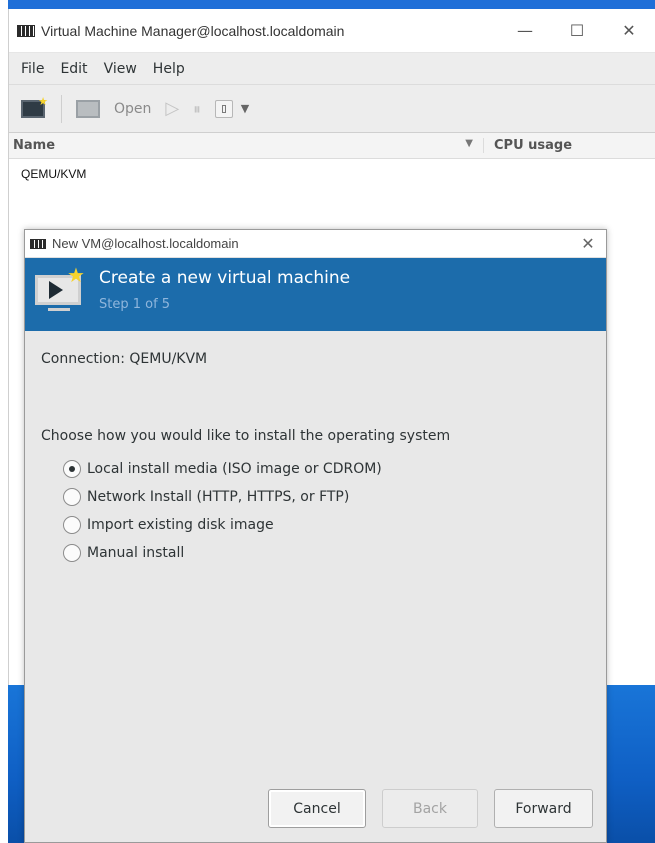 Image resolution: width=655 pixels, height=843 pixels. Describe the element at coordinates (16, 764) in the screenshot. I see `desktop-background-left` at that location.